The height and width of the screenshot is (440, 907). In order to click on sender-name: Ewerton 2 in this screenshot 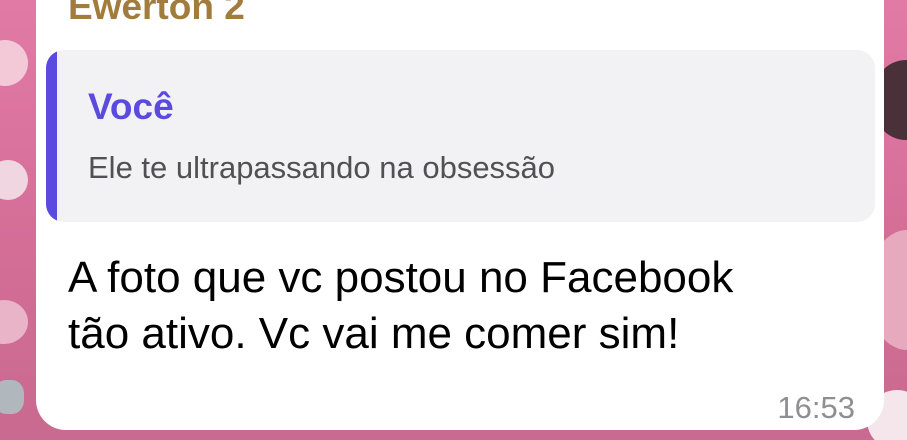, I will do `click(156, 14)`.